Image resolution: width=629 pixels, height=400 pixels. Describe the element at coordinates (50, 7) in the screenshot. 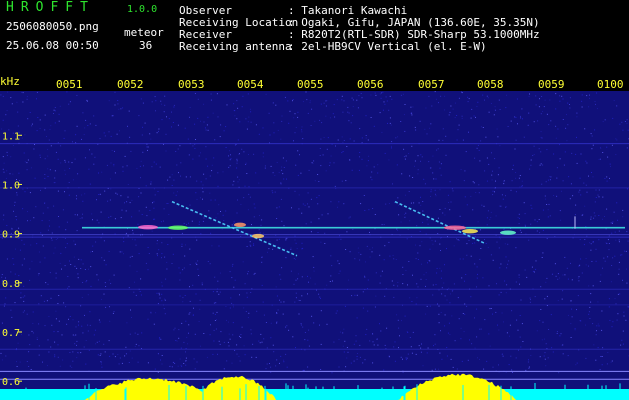

I see `app-title: HROFFT` at that location.